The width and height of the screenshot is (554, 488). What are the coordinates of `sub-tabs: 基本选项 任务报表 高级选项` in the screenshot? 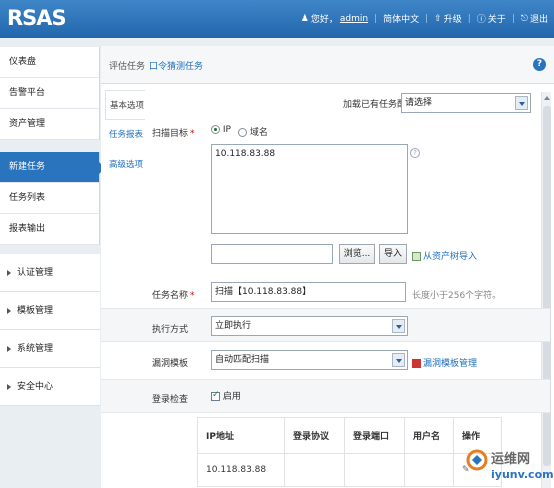 It's located at (125, 135).